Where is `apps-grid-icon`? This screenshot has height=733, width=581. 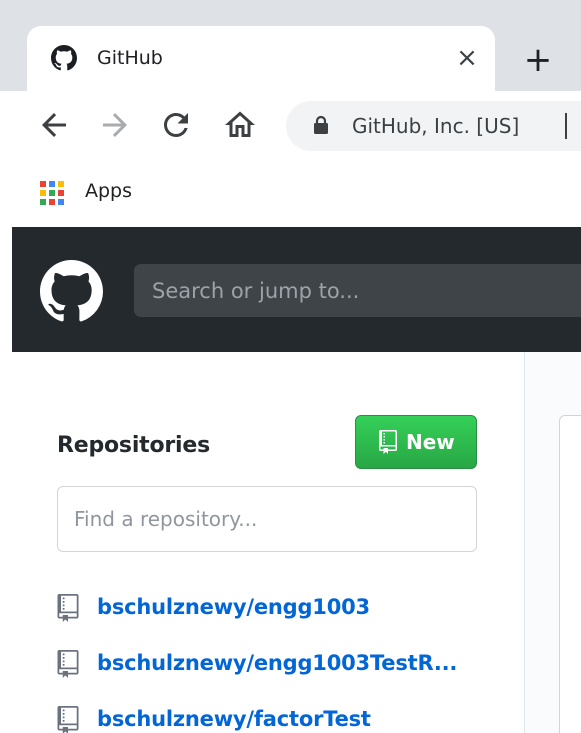
apps-grid-icon is located at coordinates (52, 193).